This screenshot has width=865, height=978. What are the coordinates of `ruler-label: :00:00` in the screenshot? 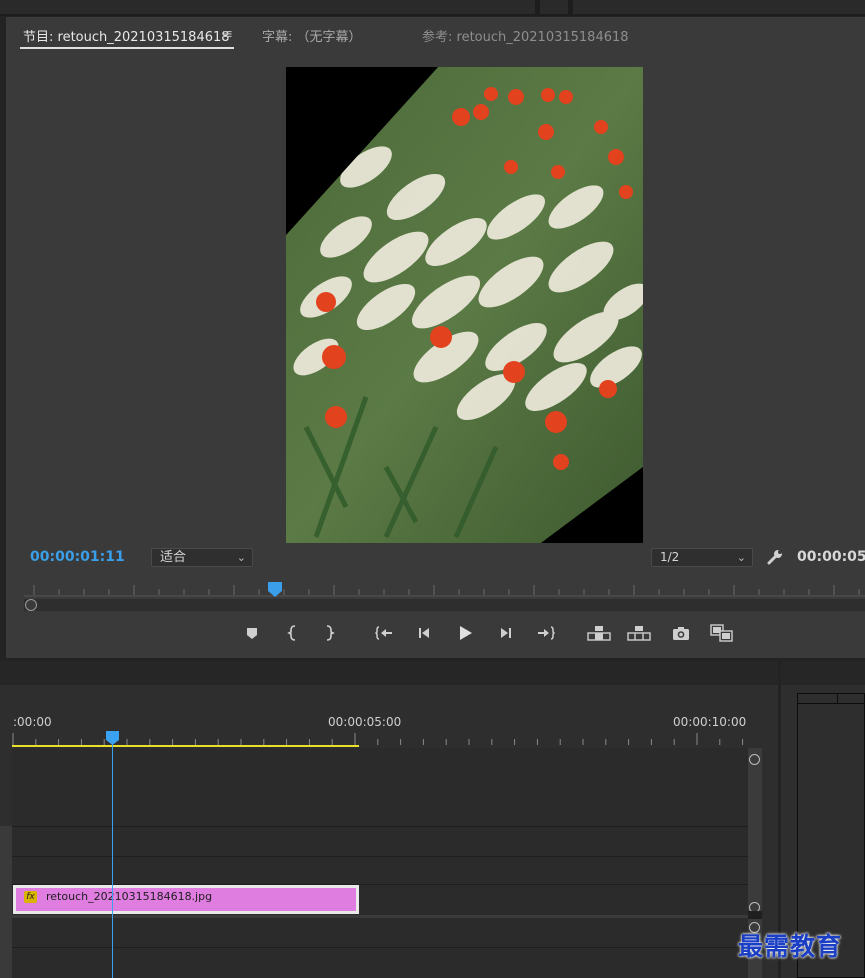 It's located at (32, 722).